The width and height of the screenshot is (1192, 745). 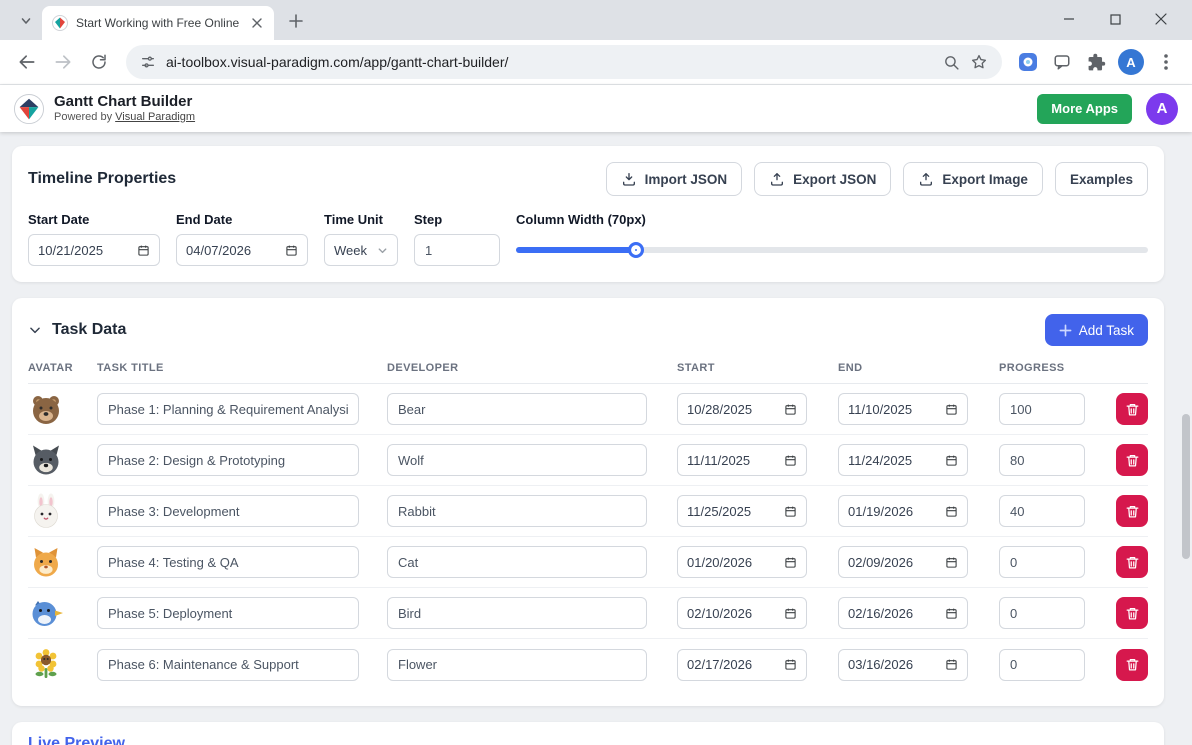 What do you see at coordinates (880, 409) in the screenshot?
I see `date-value: 11/10/2025` at bounding box center [880, 409].